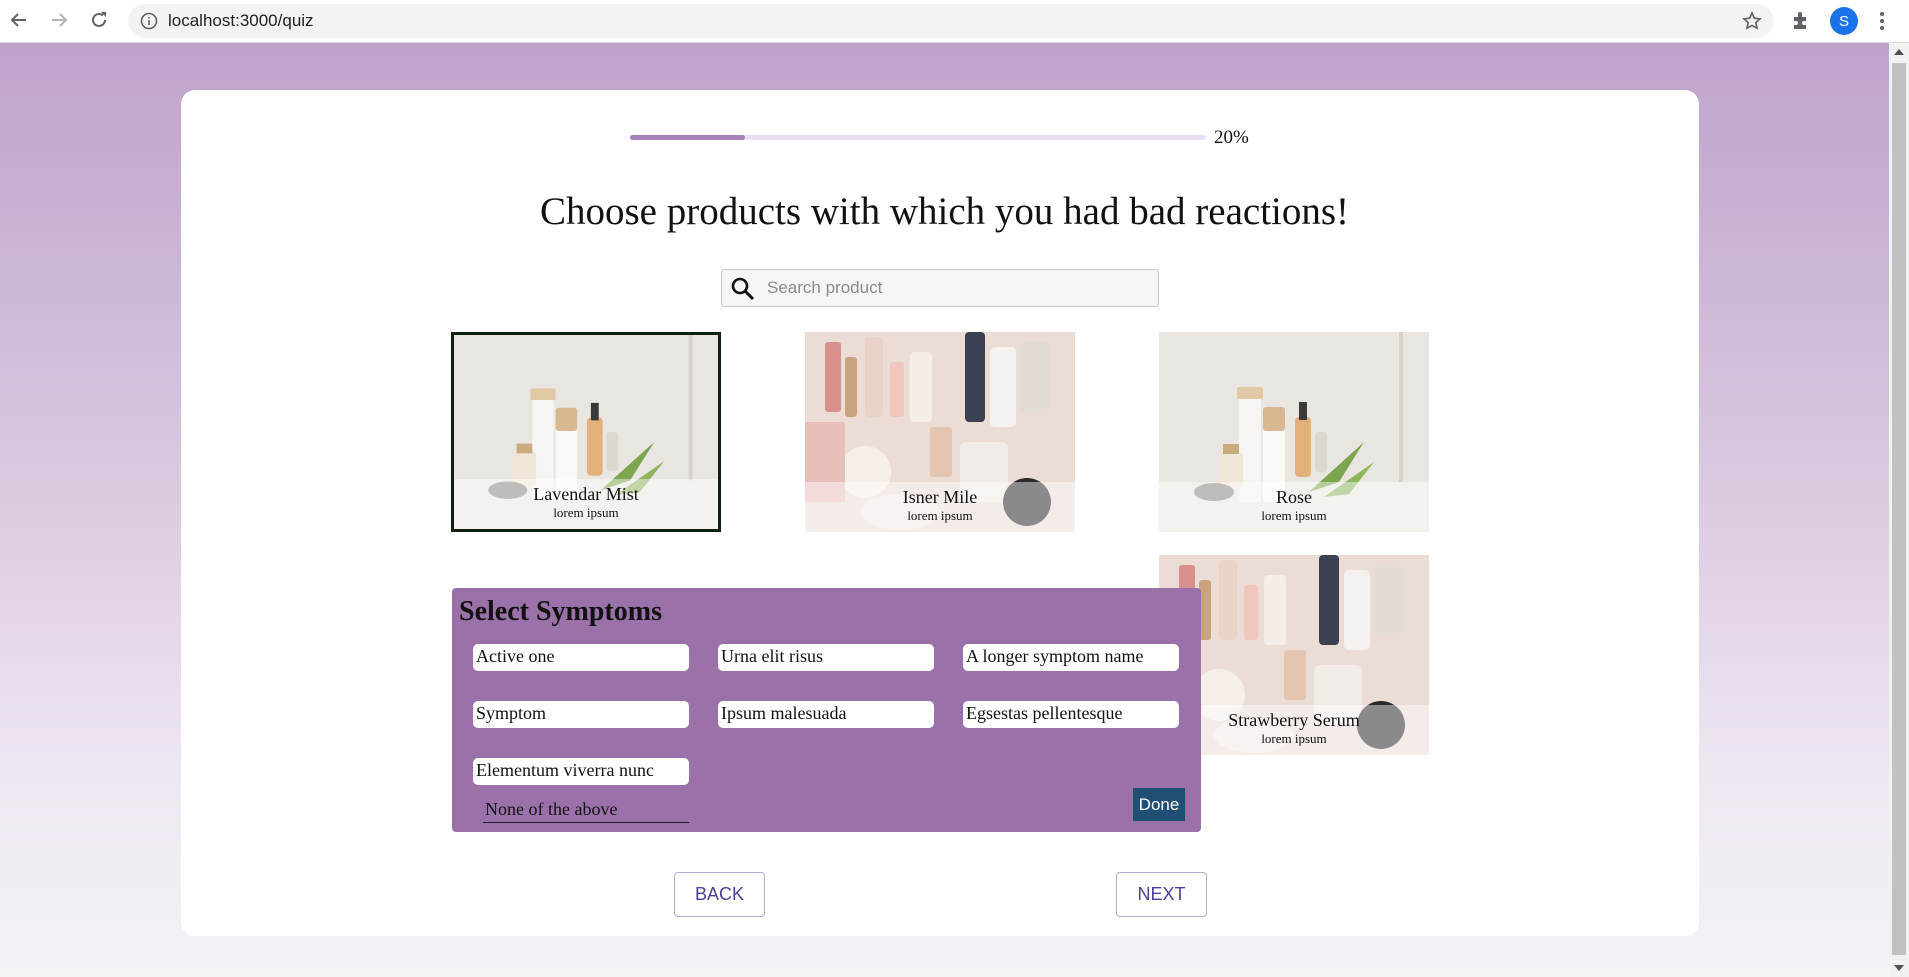 This screenshot has width=1909, height=977. I want to click on popup-heading: Select Symptoms, so click(560, 611).